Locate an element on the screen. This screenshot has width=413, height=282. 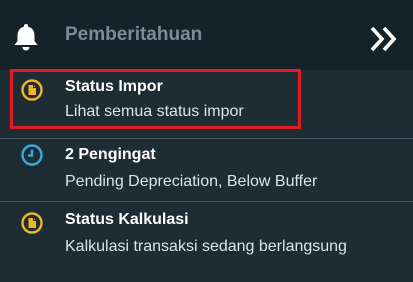
highlight-box is located at coordinates (155, 99).